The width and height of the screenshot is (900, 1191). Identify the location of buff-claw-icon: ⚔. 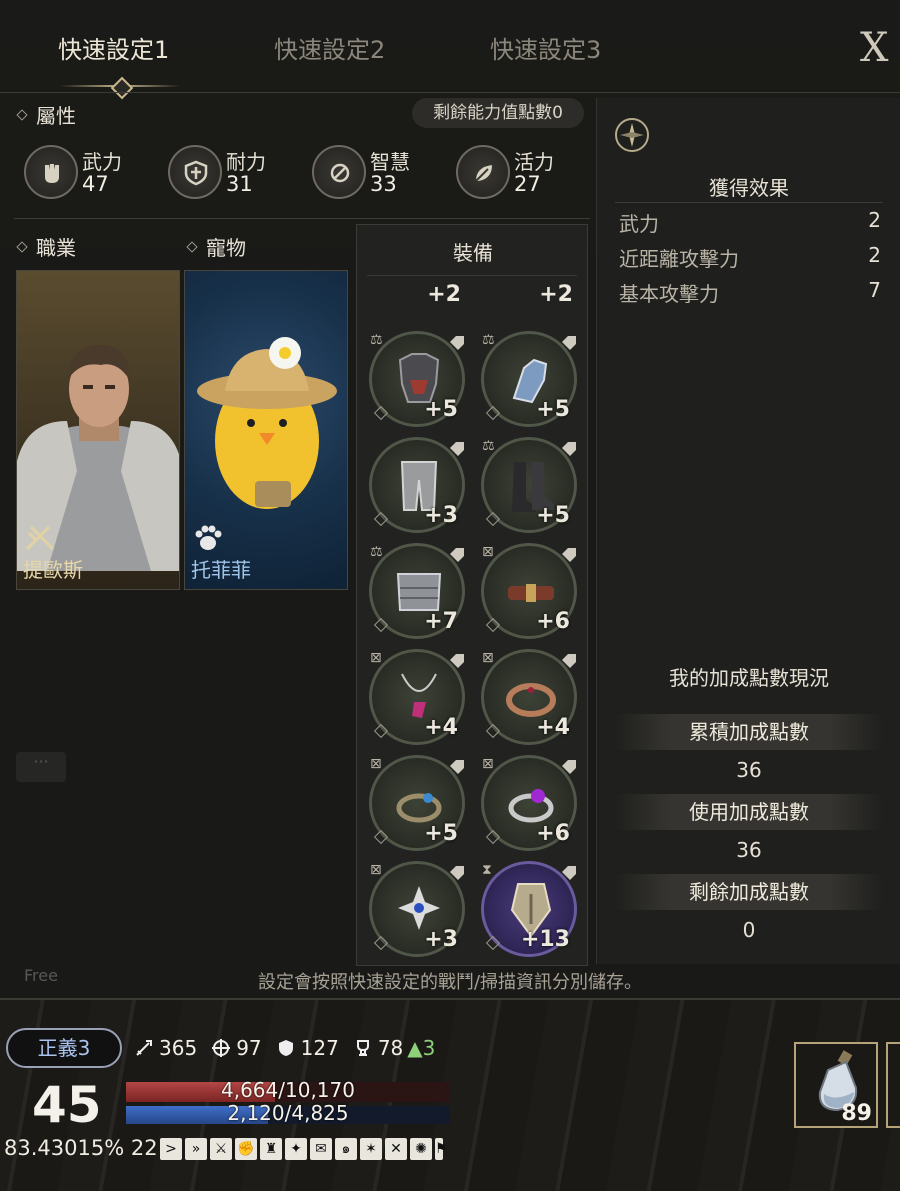
(221, 1149).